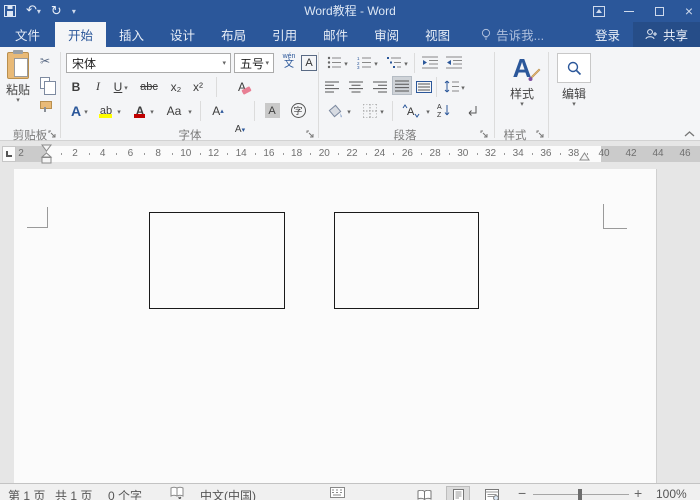 The width and height of the screenshot is (700, 500). Describe the element at coordinates (346, 64) in the screenshot. I see `bullets-caret-icon: ▾` at that location.